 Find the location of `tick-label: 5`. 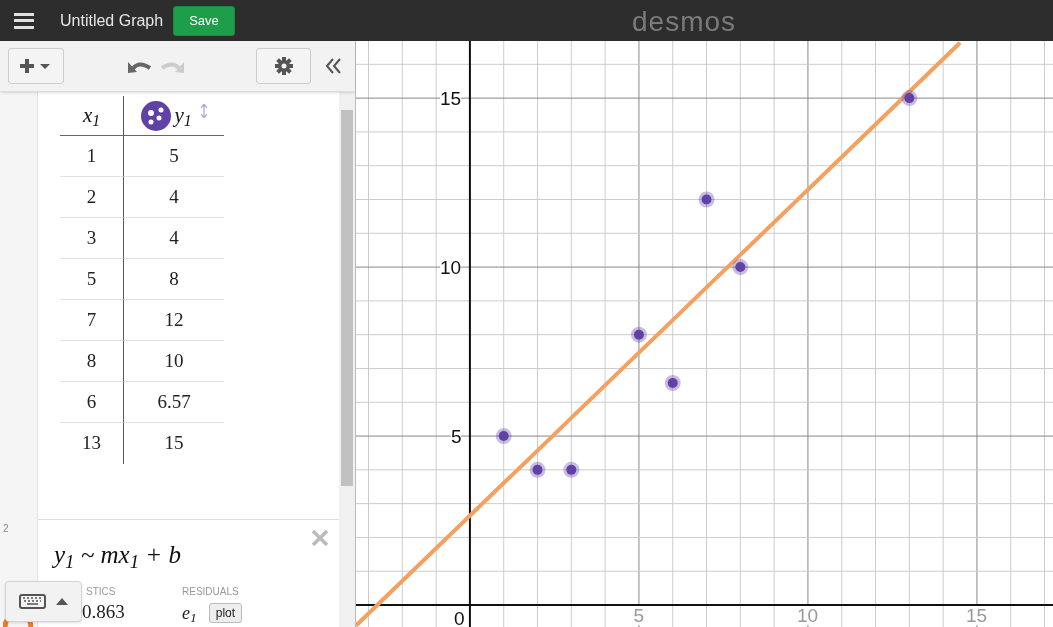

tick-label: 5 is located at coordinates (638, 616).